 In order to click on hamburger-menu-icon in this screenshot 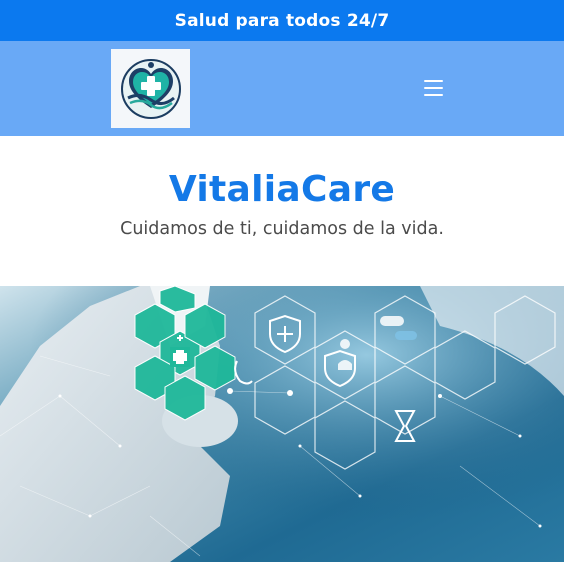, I will do `click(434, 88)`.